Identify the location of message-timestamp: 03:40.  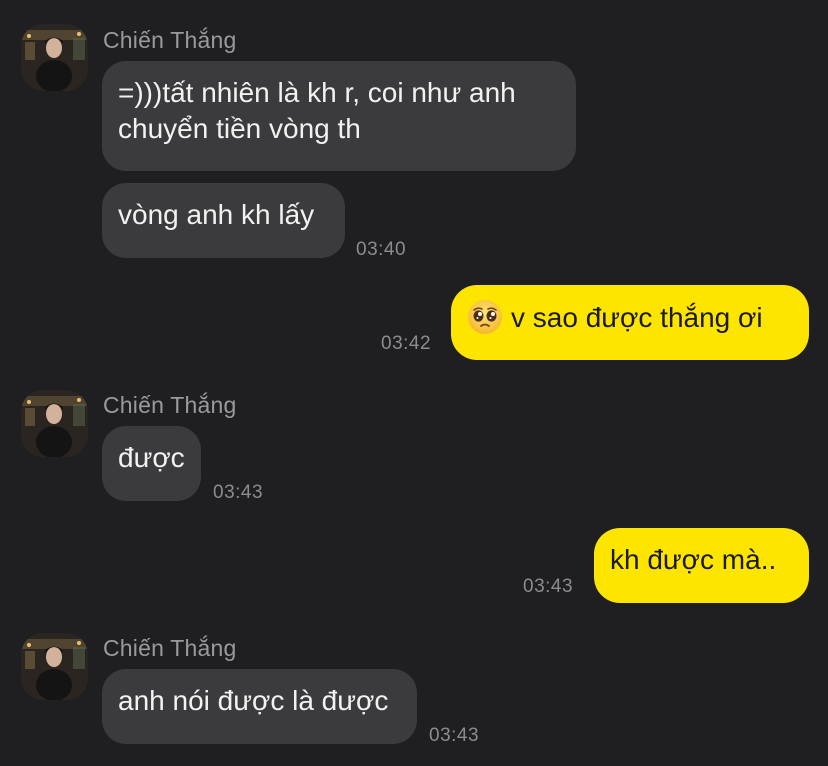
(381, 249).